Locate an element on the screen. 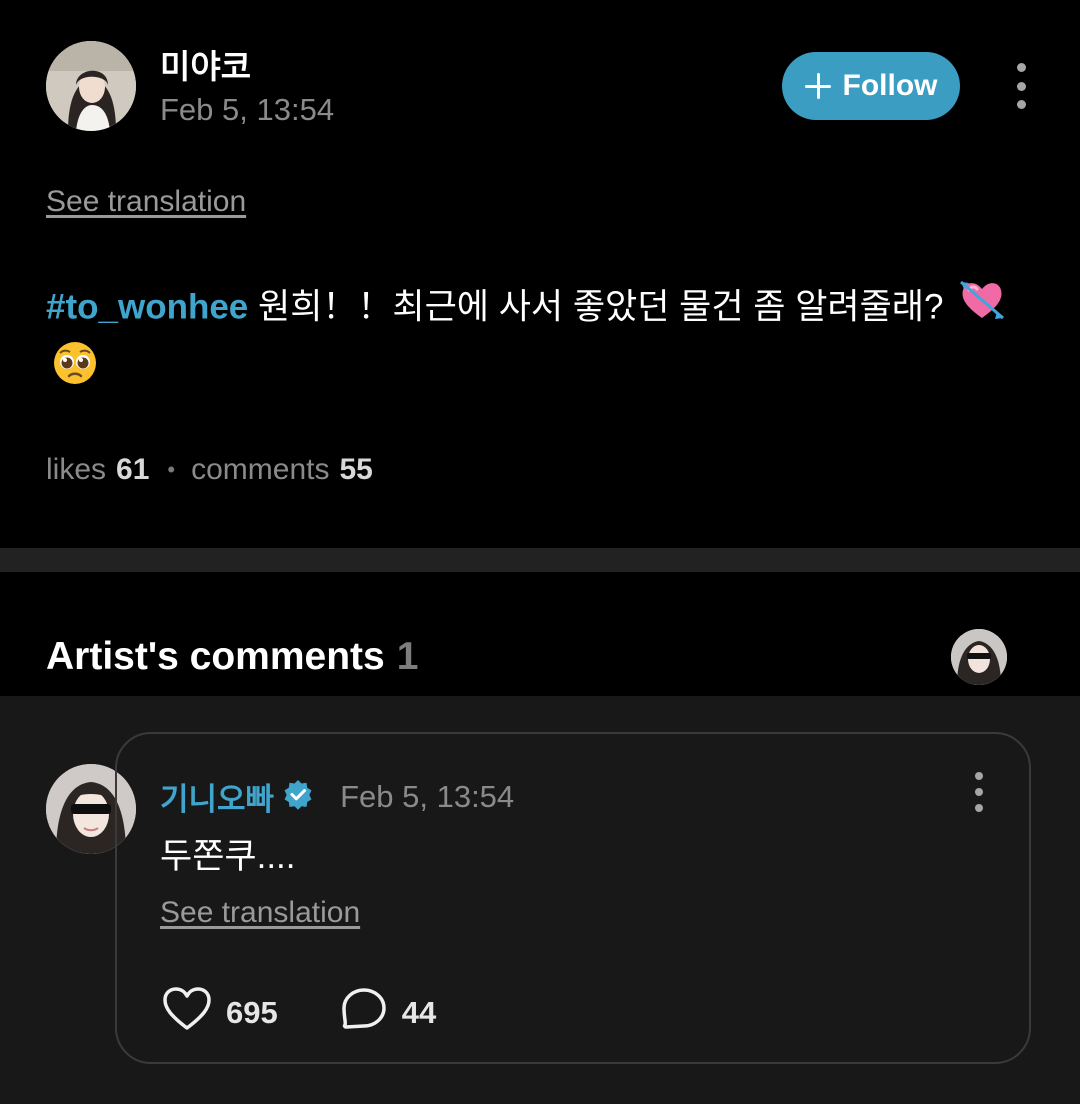 The width and height of the screenshot is (1080, 1104). like-button: 695 is located at coordinates (220, 1013).